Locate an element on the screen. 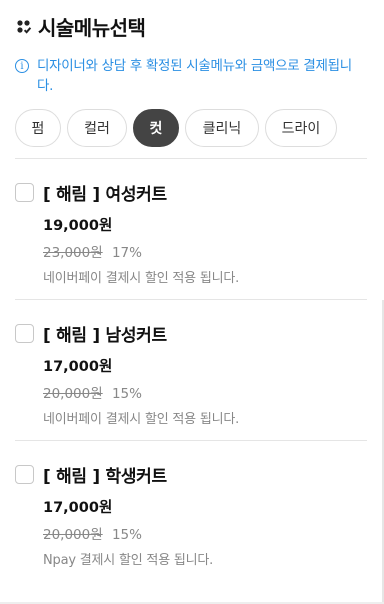 The width and height of the screenshot is (384, 604). tab-cut: 컷 is located at coordinates (156, 128).